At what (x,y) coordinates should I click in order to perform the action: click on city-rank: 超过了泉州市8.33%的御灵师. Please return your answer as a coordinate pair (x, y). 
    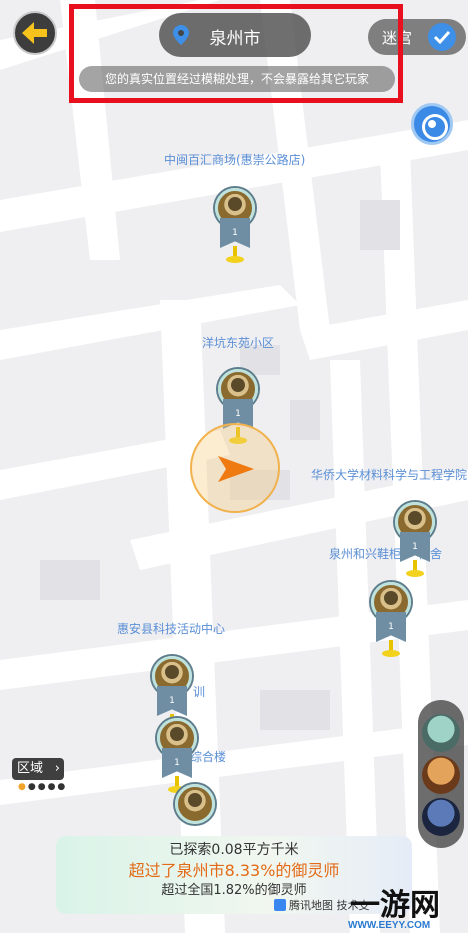
    Looking at the image, I should click on (234, 870).